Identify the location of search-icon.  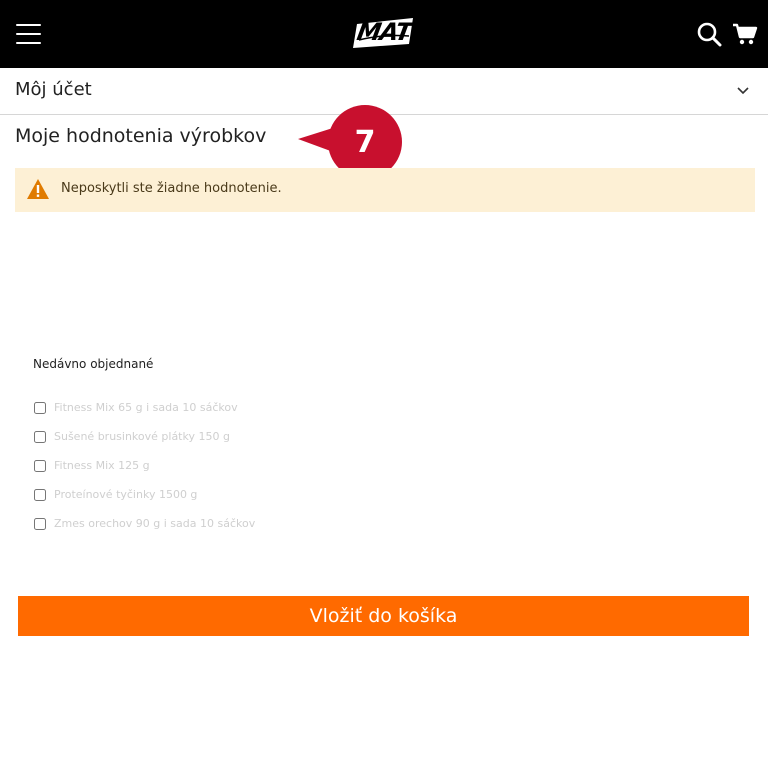
(709, 34).